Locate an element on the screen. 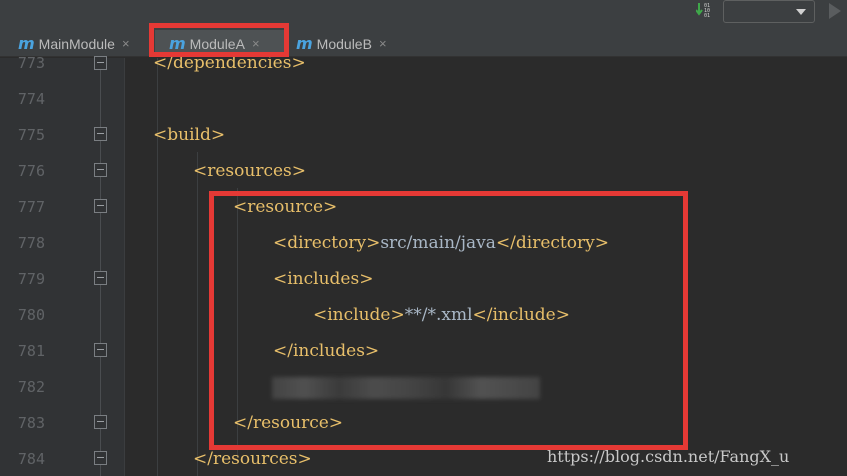  line-number: 773 is located at coordinates (31, 63).